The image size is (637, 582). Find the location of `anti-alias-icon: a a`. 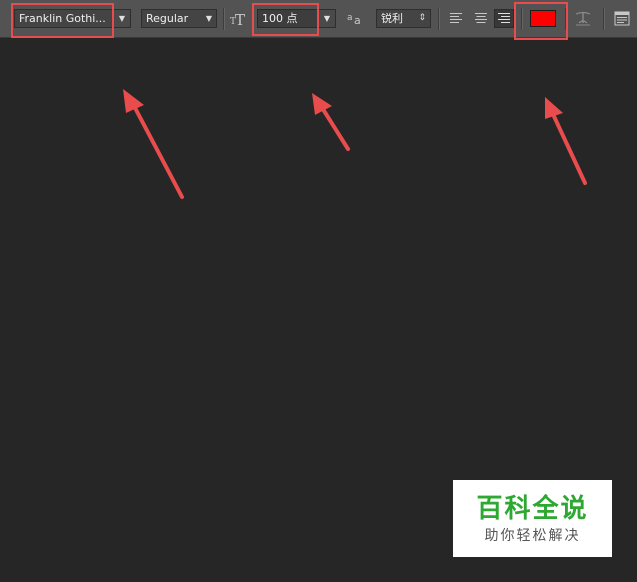

anti-alias-icon: a a is located at coordinates (356, 18).